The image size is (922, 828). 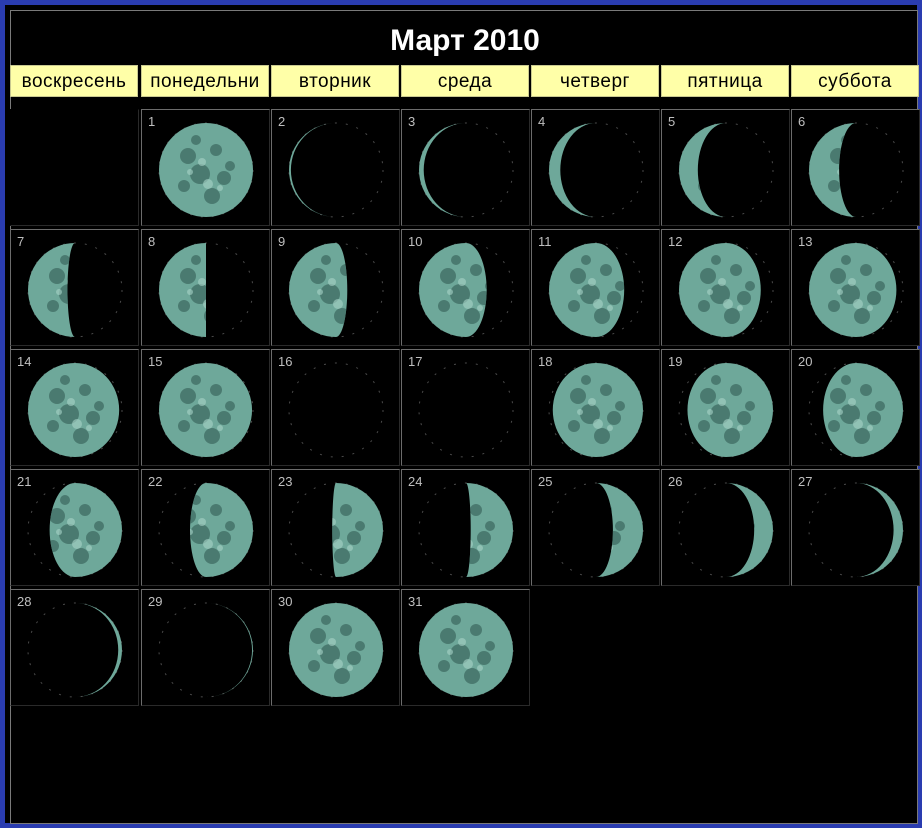 What do you see at coordinates (74, 81) in the screenshot?
I see `weekday-header-0: воскресень` at bounding box center [74, 81].